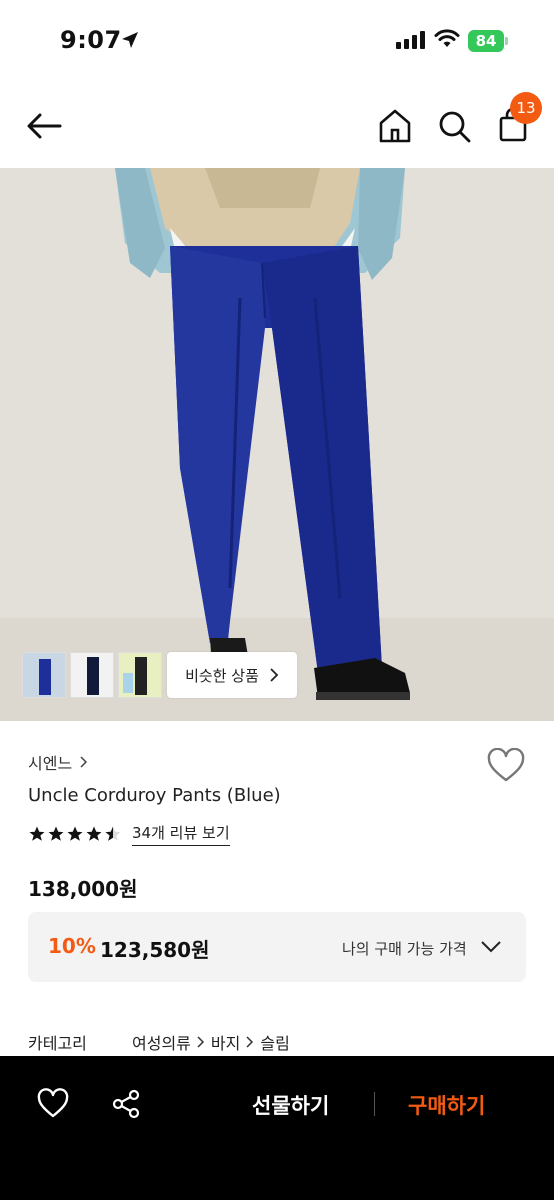 This screenshot has height=1200, width=554. What do you see at coordinates (130, 40) in the screenshot?
I see `location-arrow-icon` at bounding box center [130, 40].